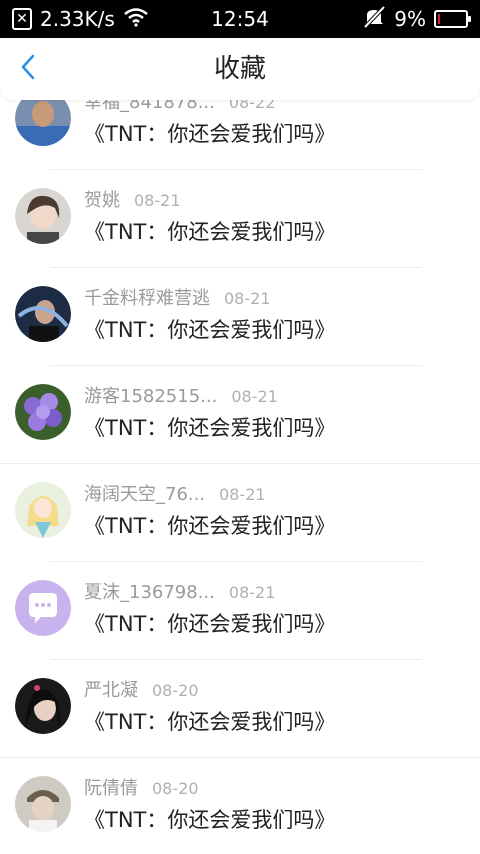 This screenshot has height=854, width=480. Describe the element at coordinates (374, 19) in the screenshot. I see `mute-icon` at that location.